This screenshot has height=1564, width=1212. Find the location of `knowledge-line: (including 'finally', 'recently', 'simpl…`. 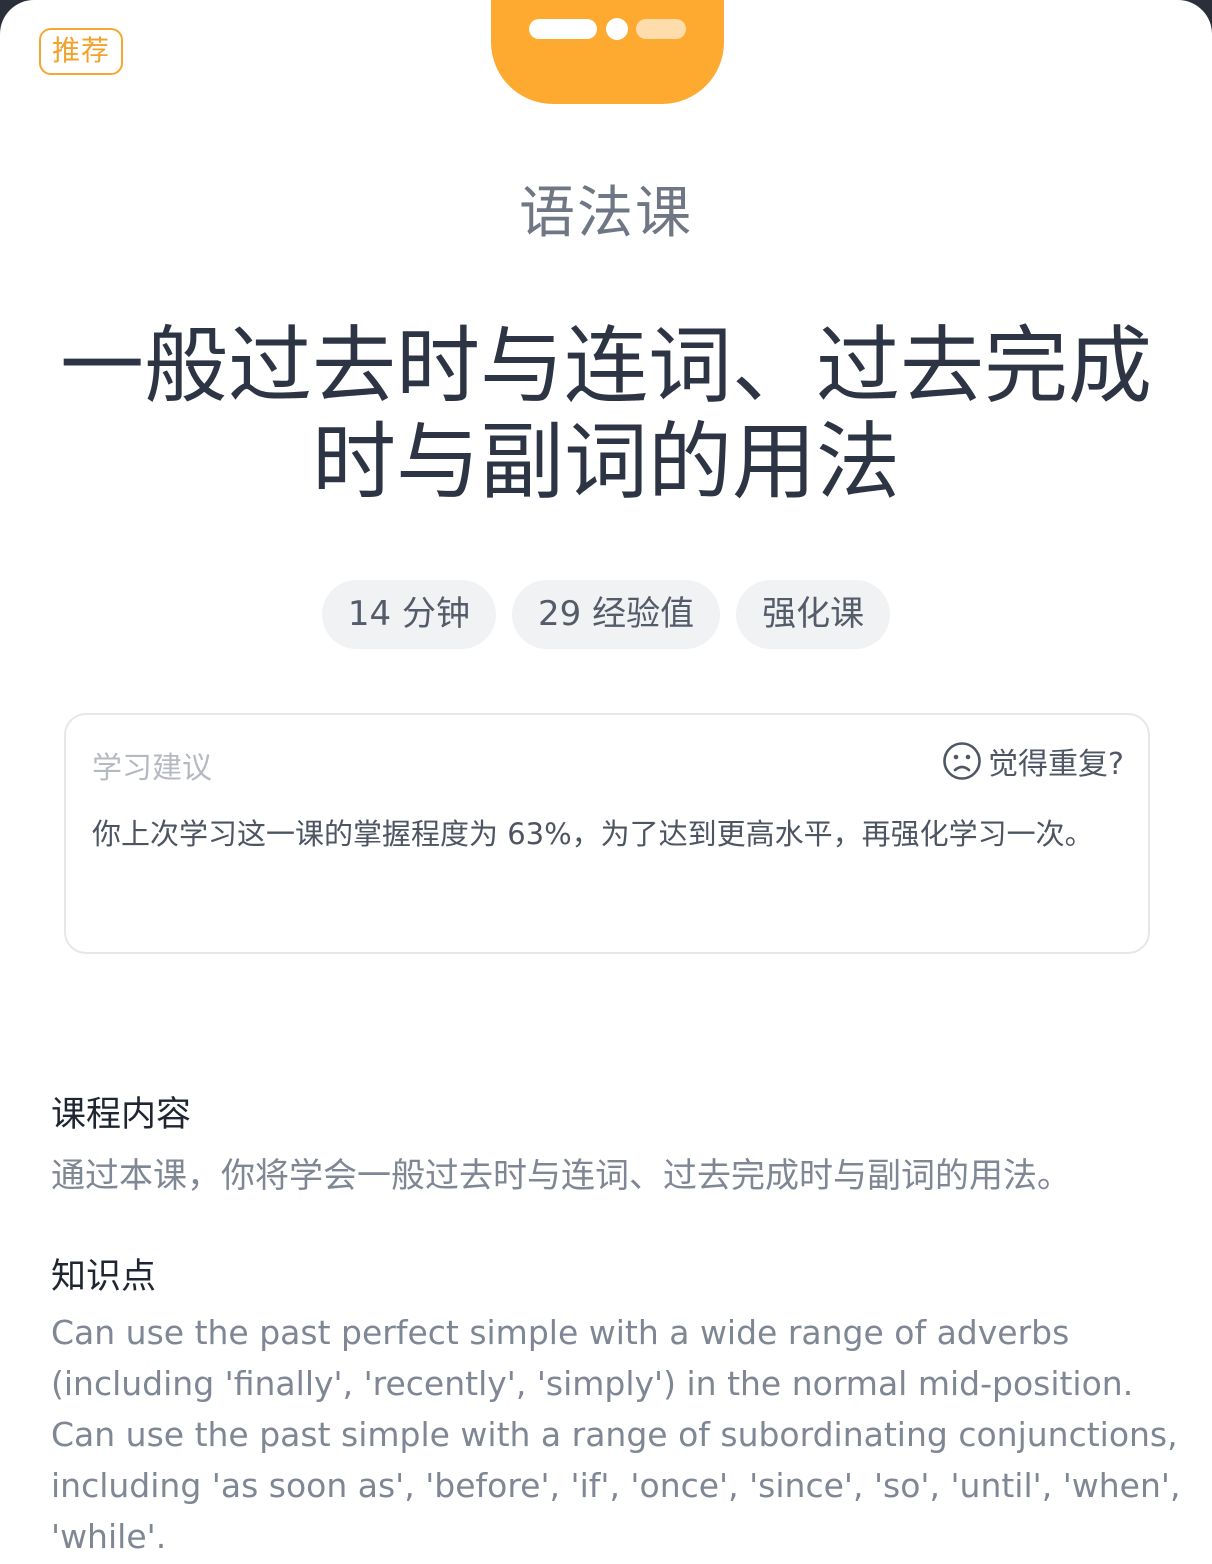

knowledge-line: (including 'finally', 'recently', 'simpl… is located at coordinates (592, 1383).